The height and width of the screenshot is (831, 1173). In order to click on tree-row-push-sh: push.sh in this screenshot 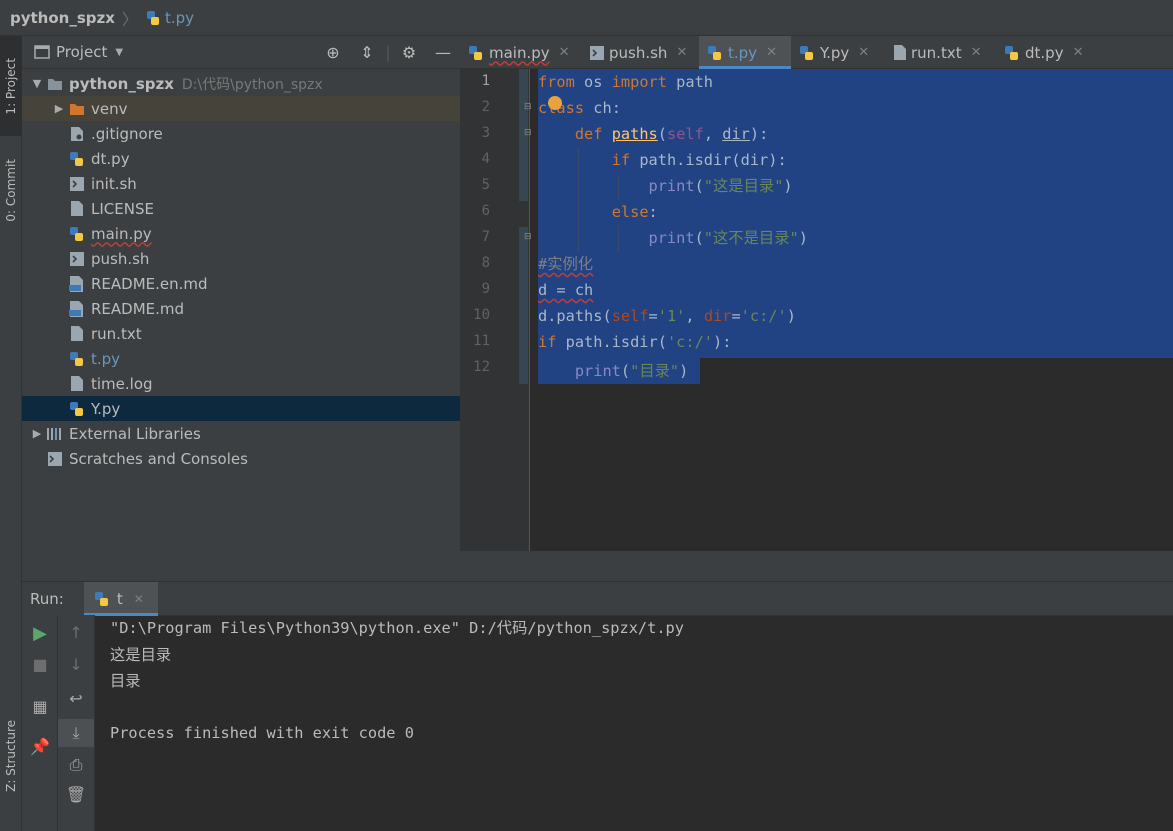, I will do `click(241, 258)`.